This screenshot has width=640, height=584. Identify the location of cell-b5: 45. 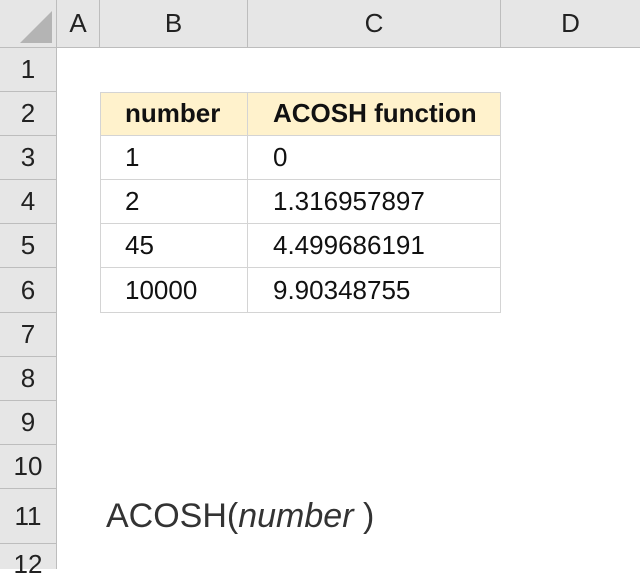
(174, 246).